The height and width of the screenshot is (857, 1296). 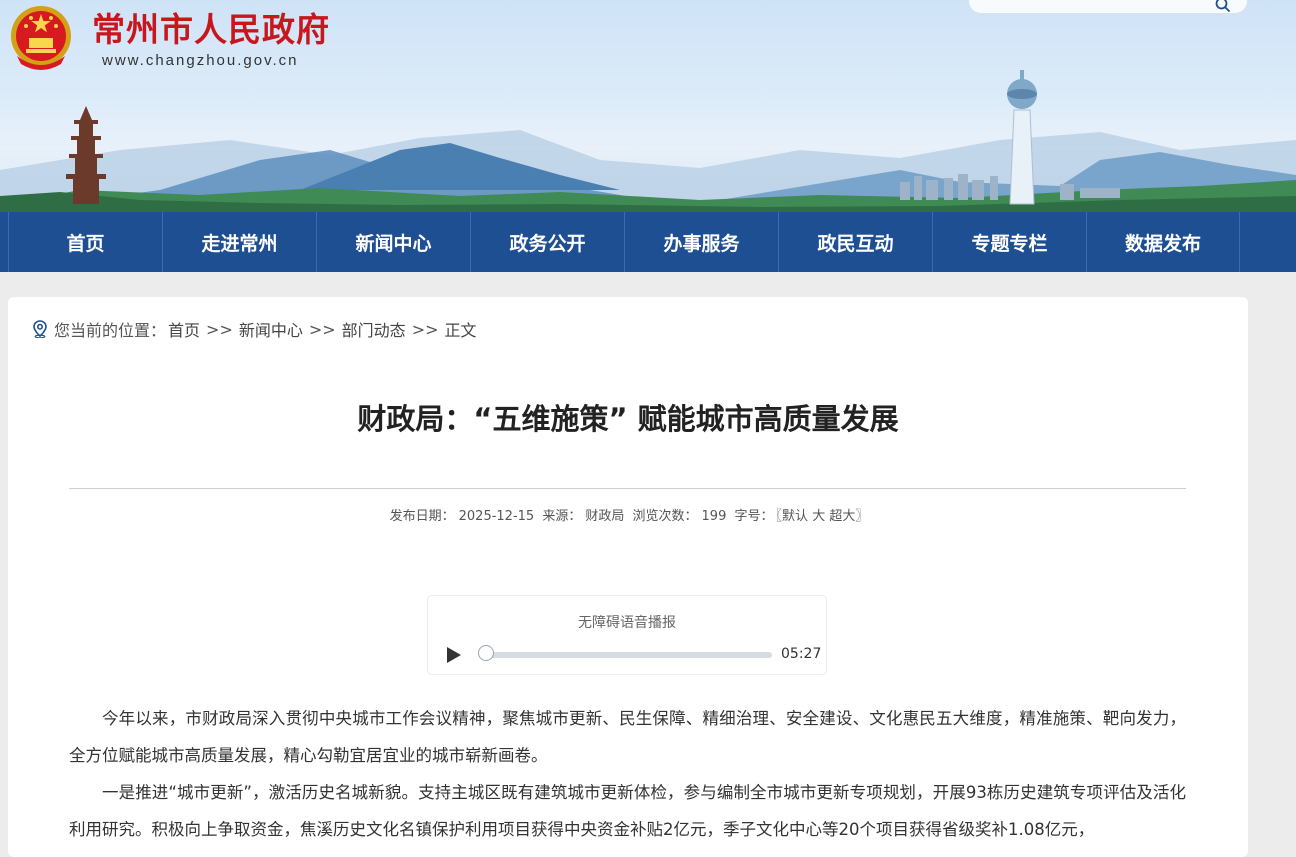 I want to click on audio-player-title: 无障碍语音播报, so click(x=627, y=623).